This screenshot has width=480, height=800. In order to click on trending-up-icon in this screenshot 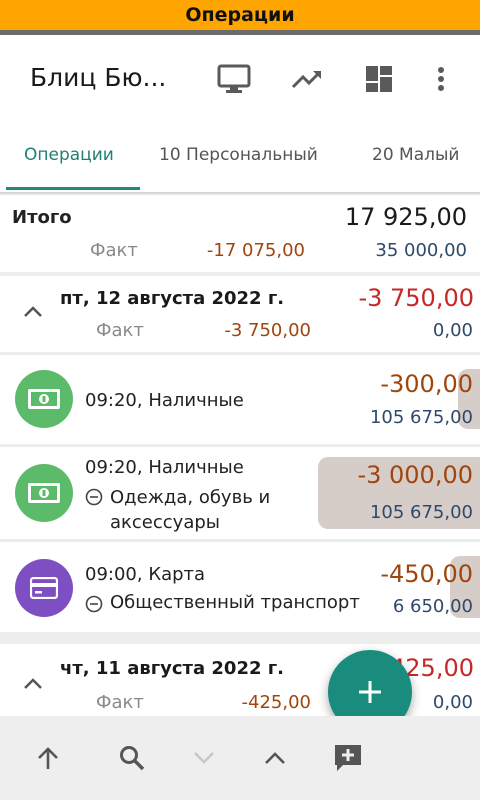, I will do `click(307, 79)`.